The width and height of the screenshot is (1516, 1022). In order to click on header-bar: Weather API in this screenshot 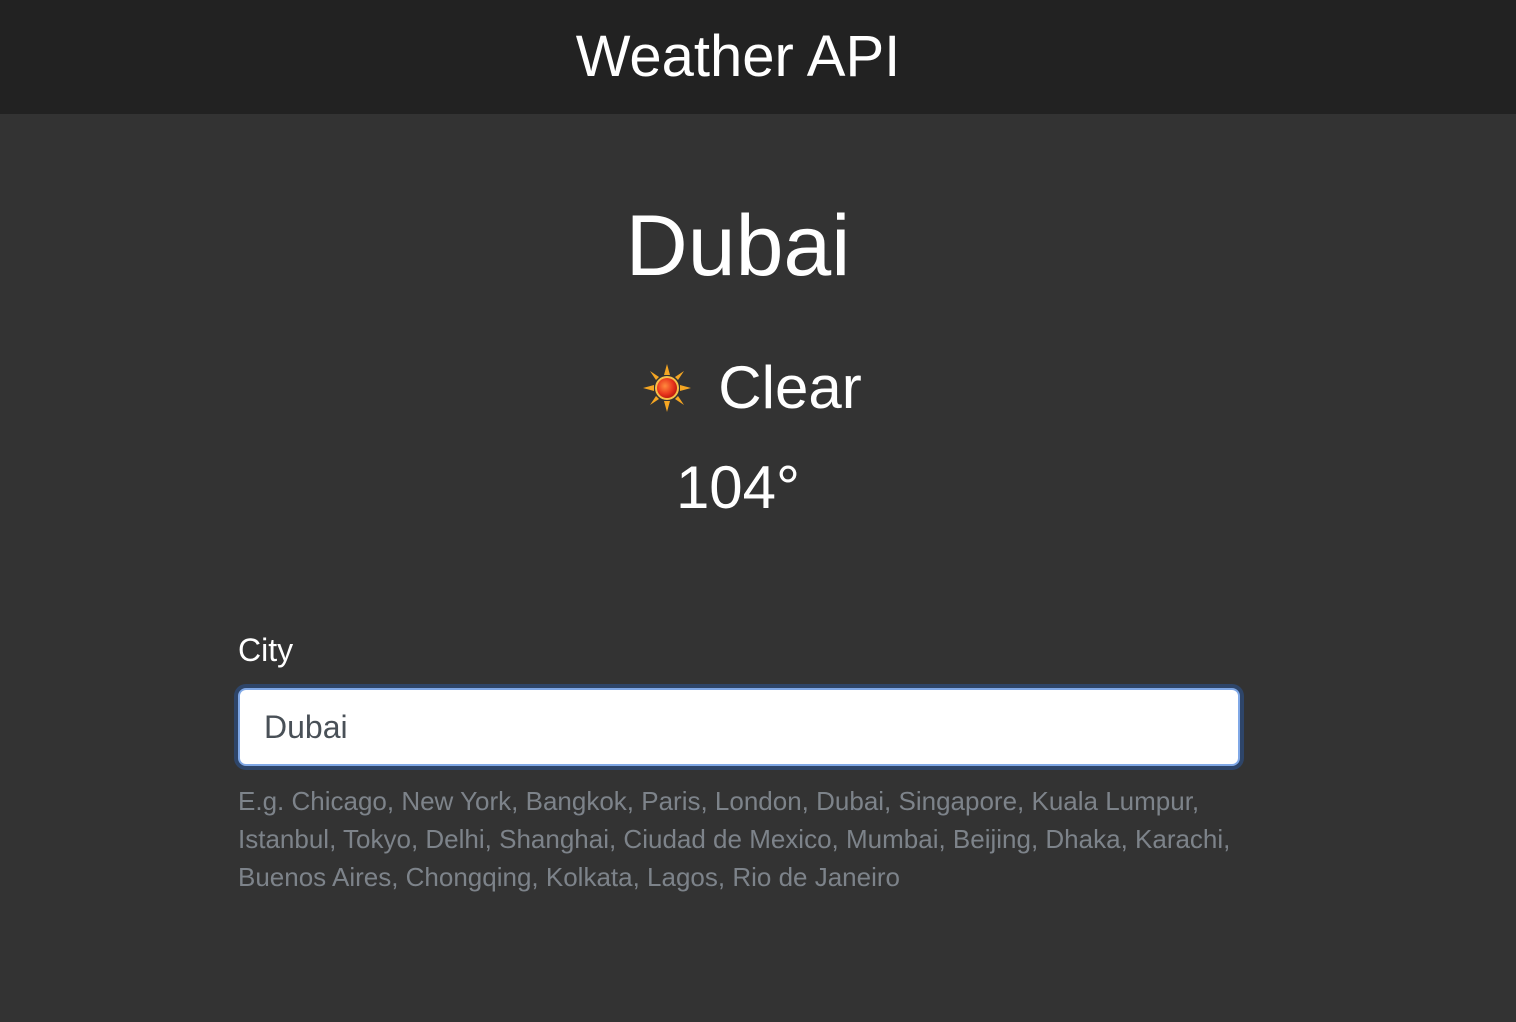, I will do `click(758, 57)`.